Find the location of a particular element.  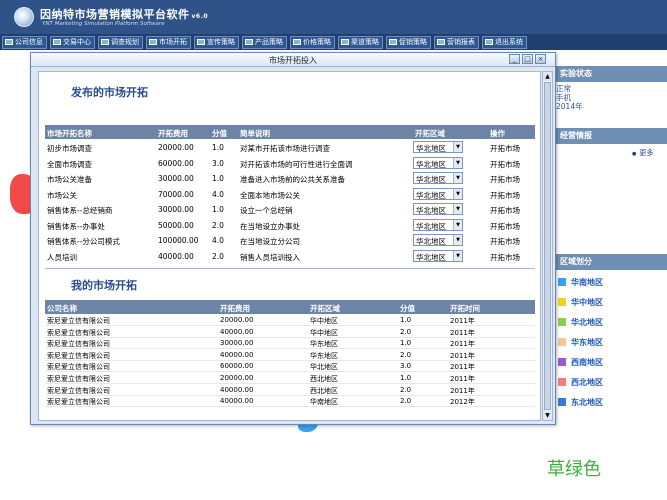

app-title-text: 因纳特市场营销模拟平台软件 is located at coordinates (115, 14).